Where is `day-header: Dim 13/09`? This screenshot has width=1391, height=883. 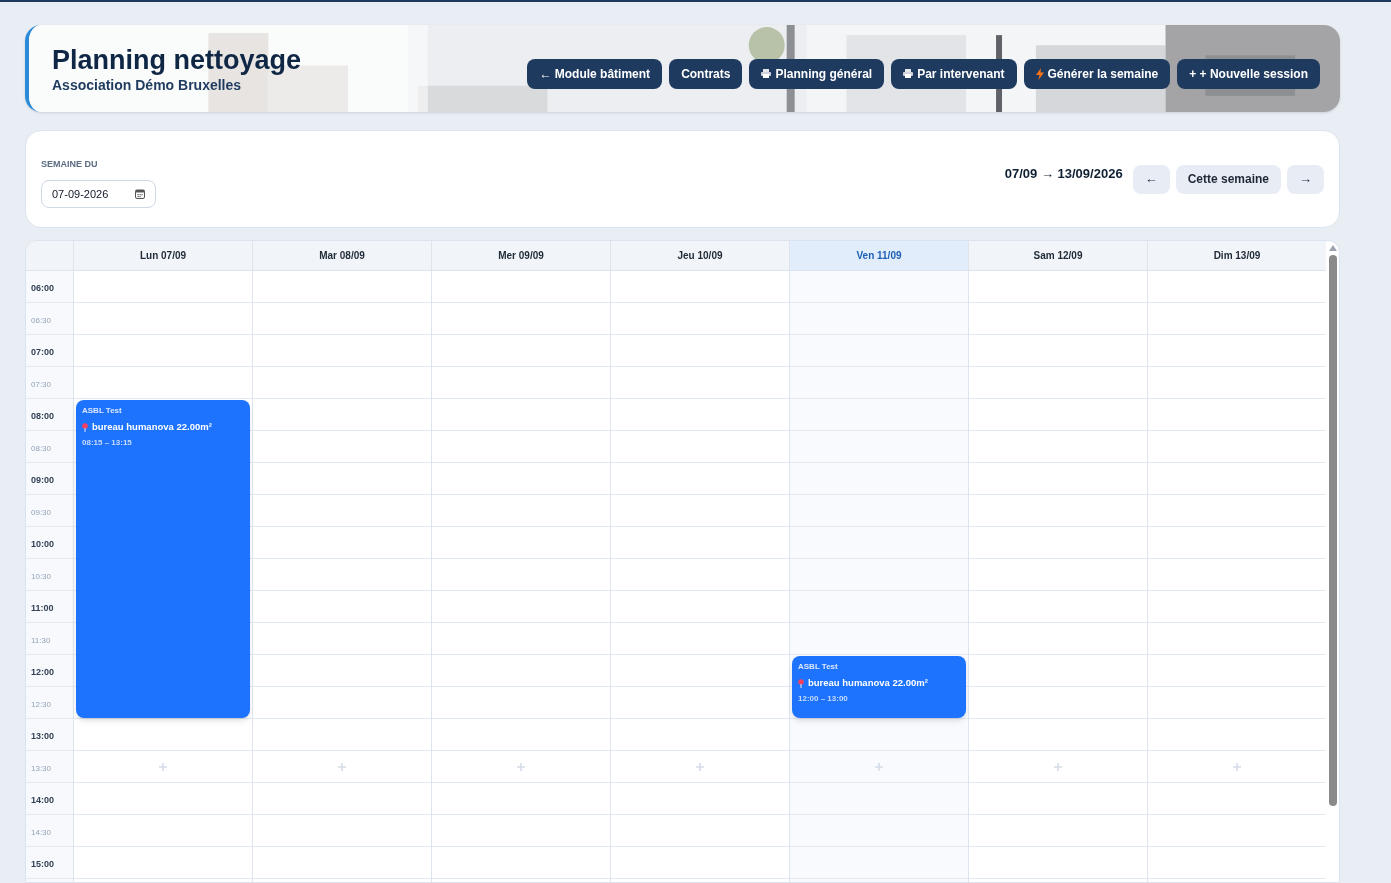 day-header: Dim 13/09 is located at coordinates (1236, 256).